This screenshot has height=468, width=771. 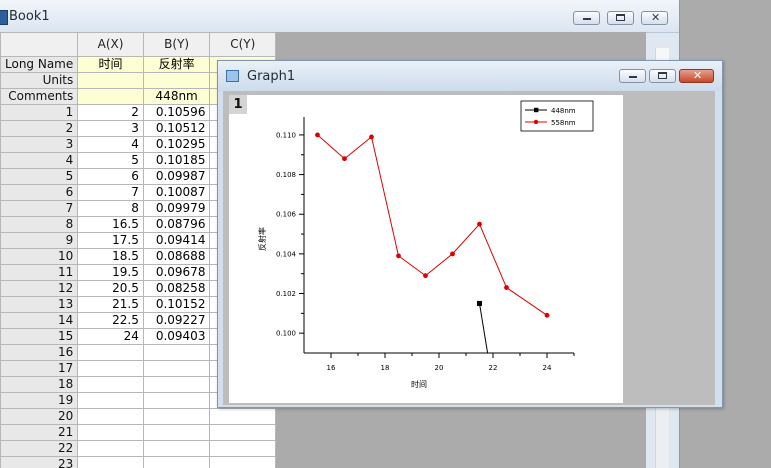 What do you see at coordinates (39, 462) in the screenshot?
I see `row-number: 23` at bounding box center [39, 462].